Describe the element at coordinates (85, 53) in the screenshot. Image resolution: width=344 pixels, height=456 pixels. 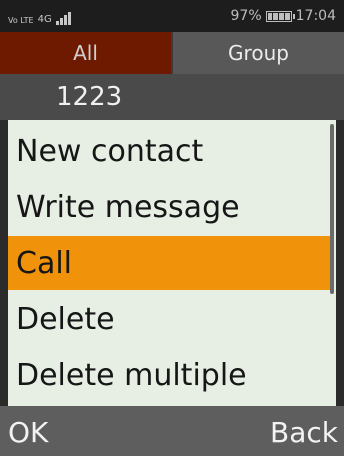
I see `tab-all: All` at that location.